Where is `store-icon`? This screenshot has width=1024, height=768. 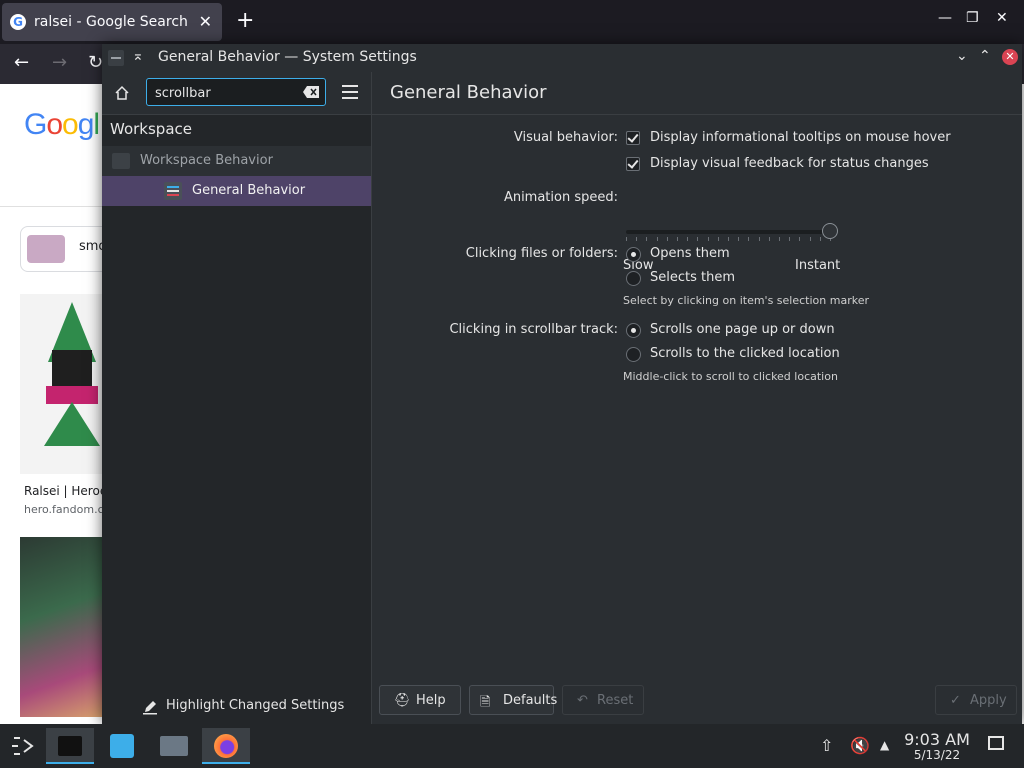 store-icon is located at coordinates (122, 746).